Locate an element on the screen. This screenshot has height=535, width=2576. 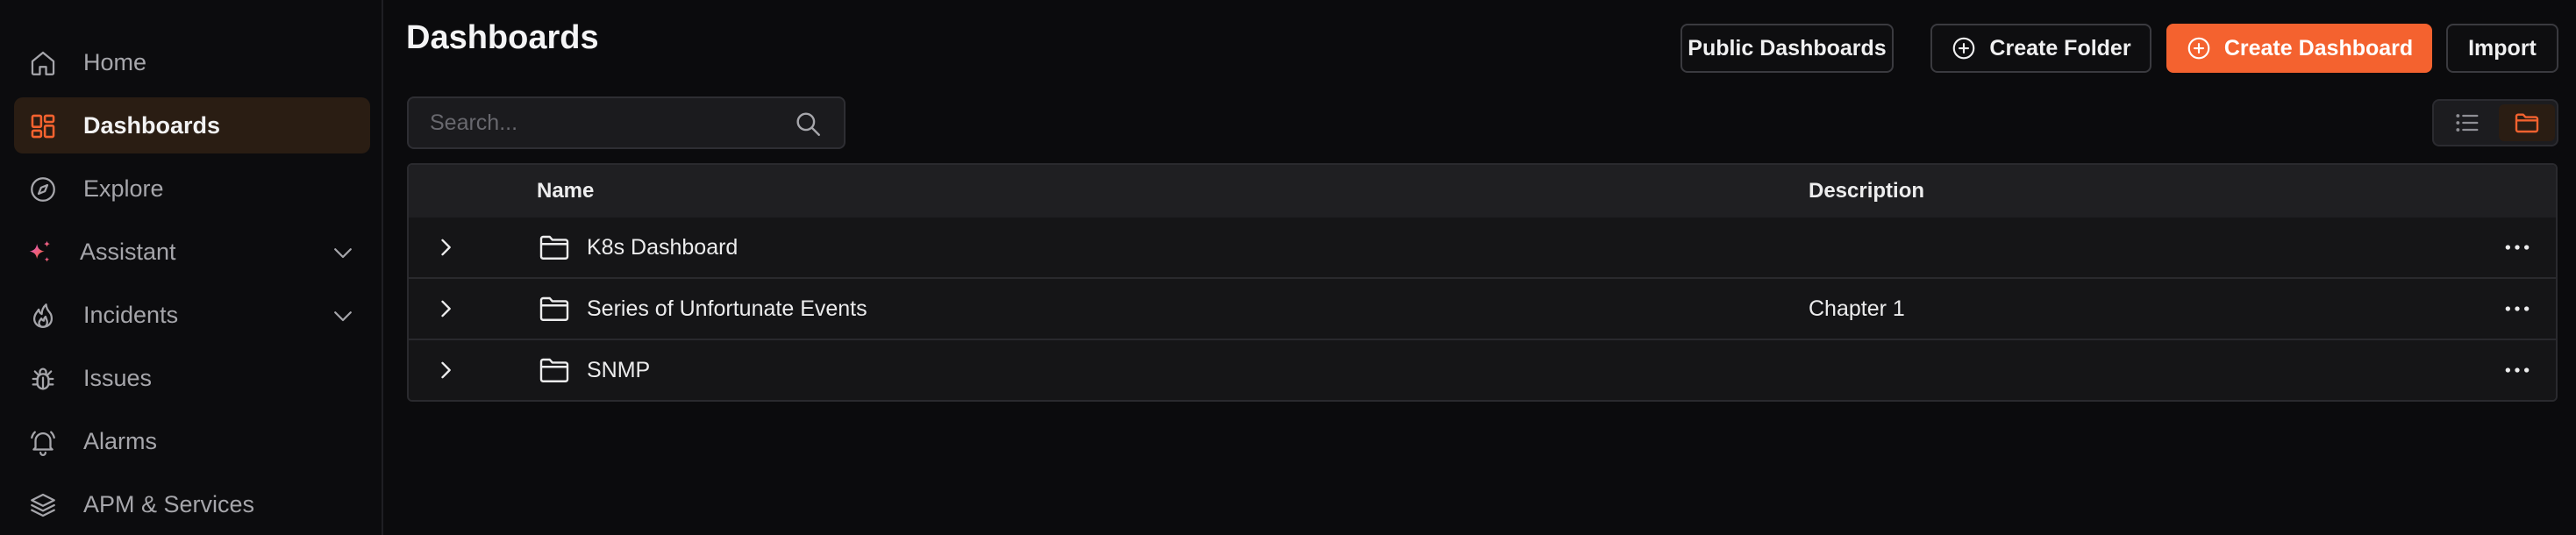
table-row: SNMP is located at coordinates (1483, 370).